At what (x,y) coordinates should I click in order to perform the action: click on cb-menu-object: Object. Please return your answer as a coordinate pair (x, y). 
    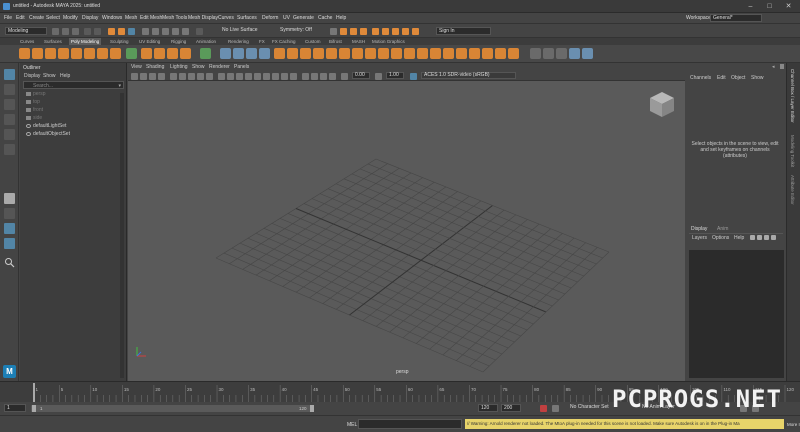
    Looking at the image, I should click on (738, 78).